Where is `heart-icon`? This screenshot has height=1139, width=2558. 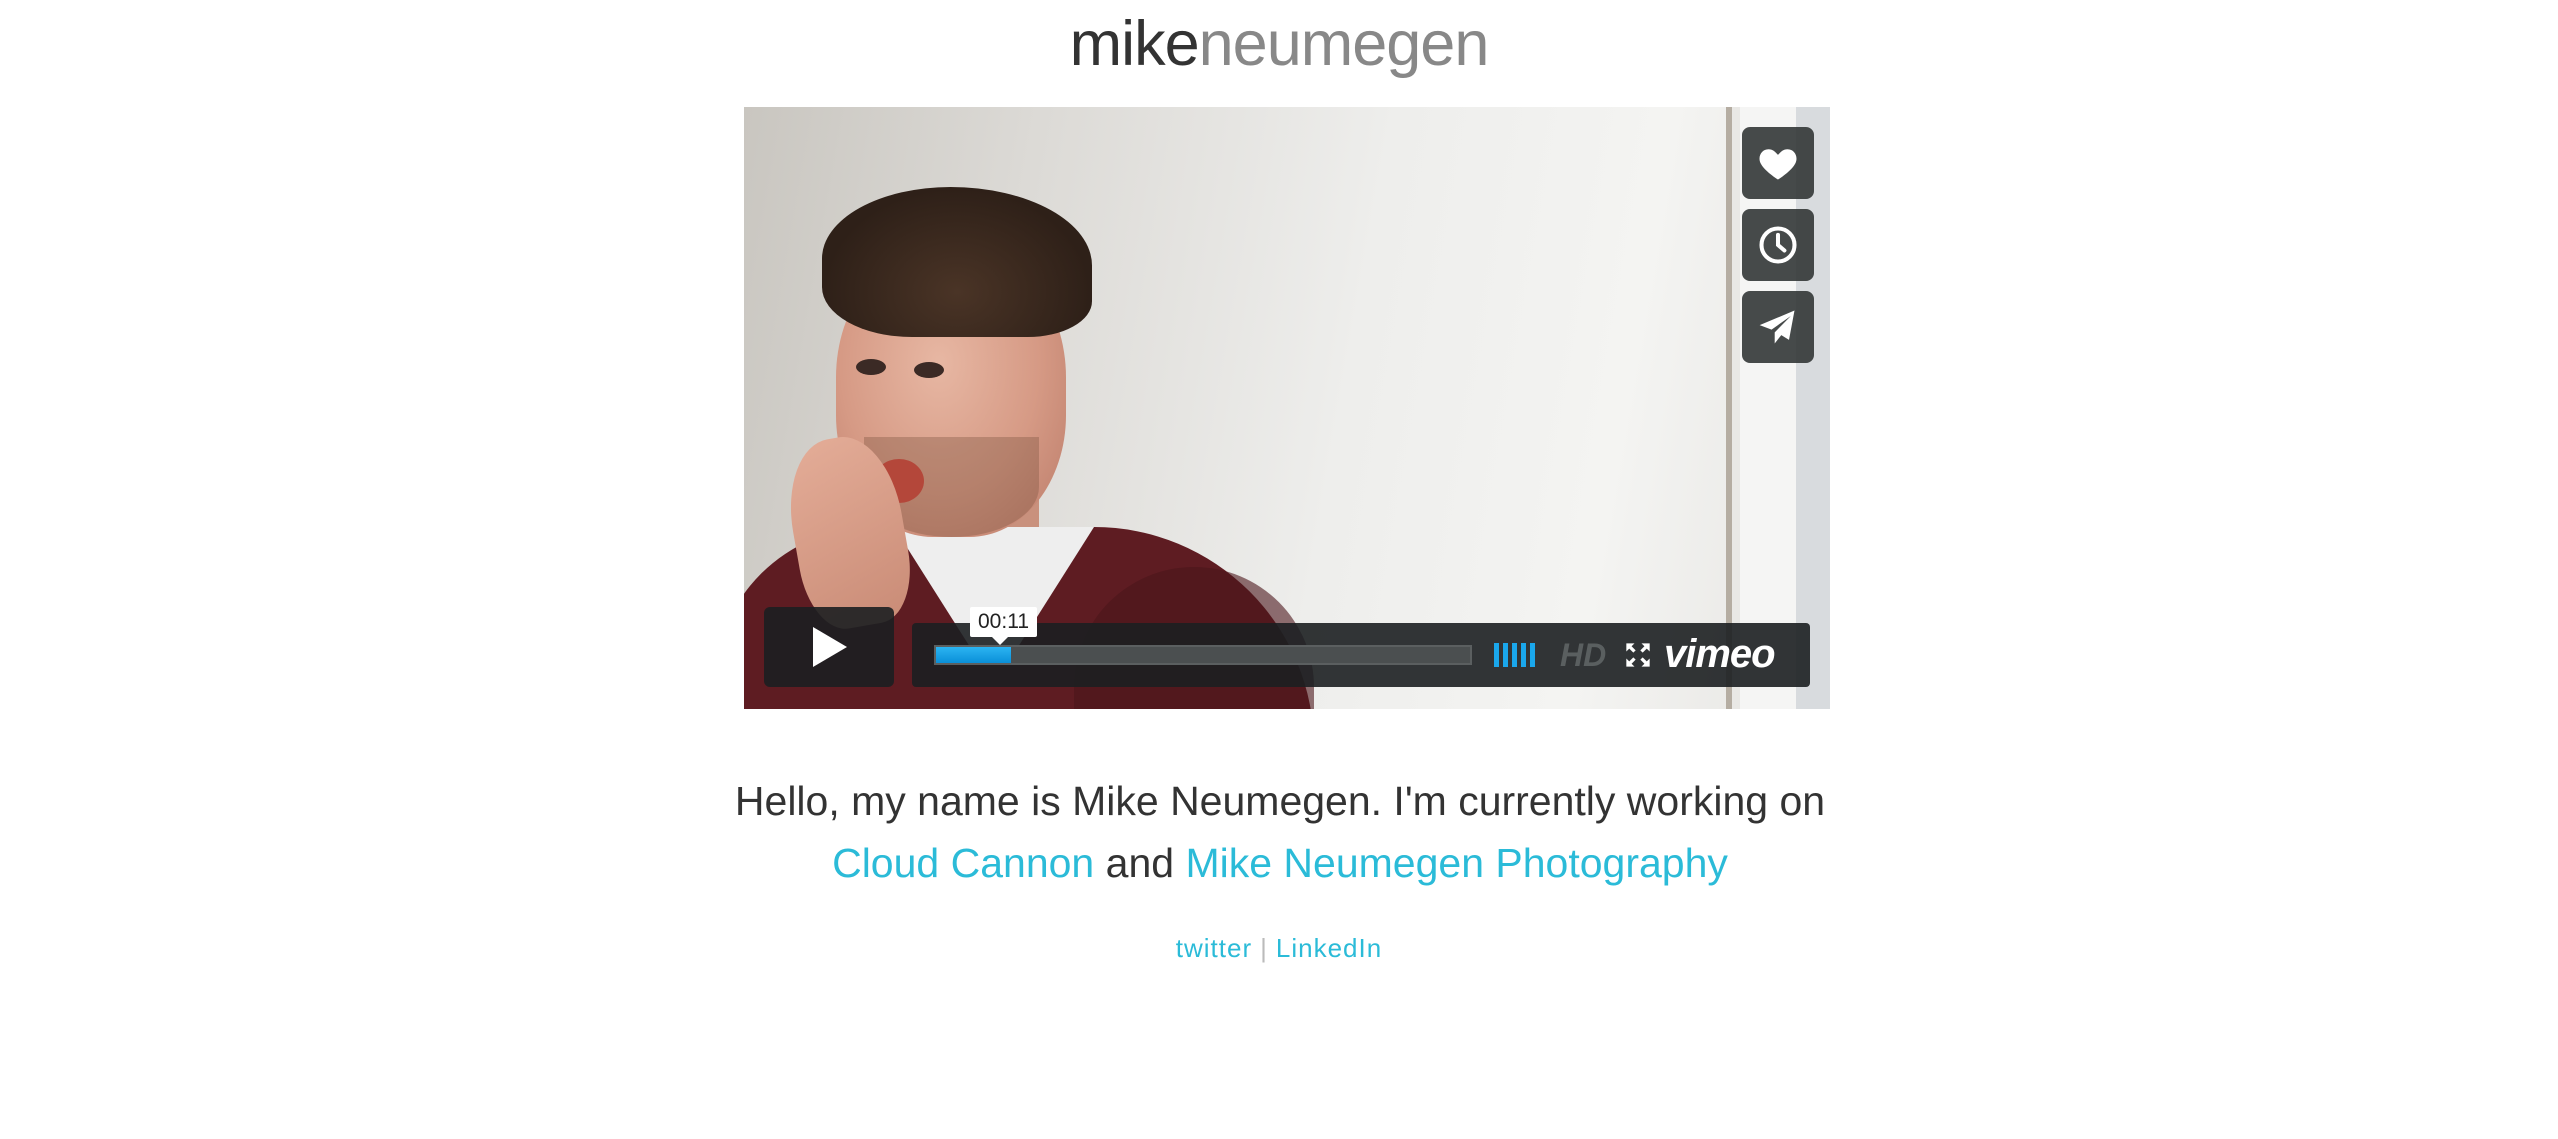
heart-icon is located at coordinates (1778, 164).